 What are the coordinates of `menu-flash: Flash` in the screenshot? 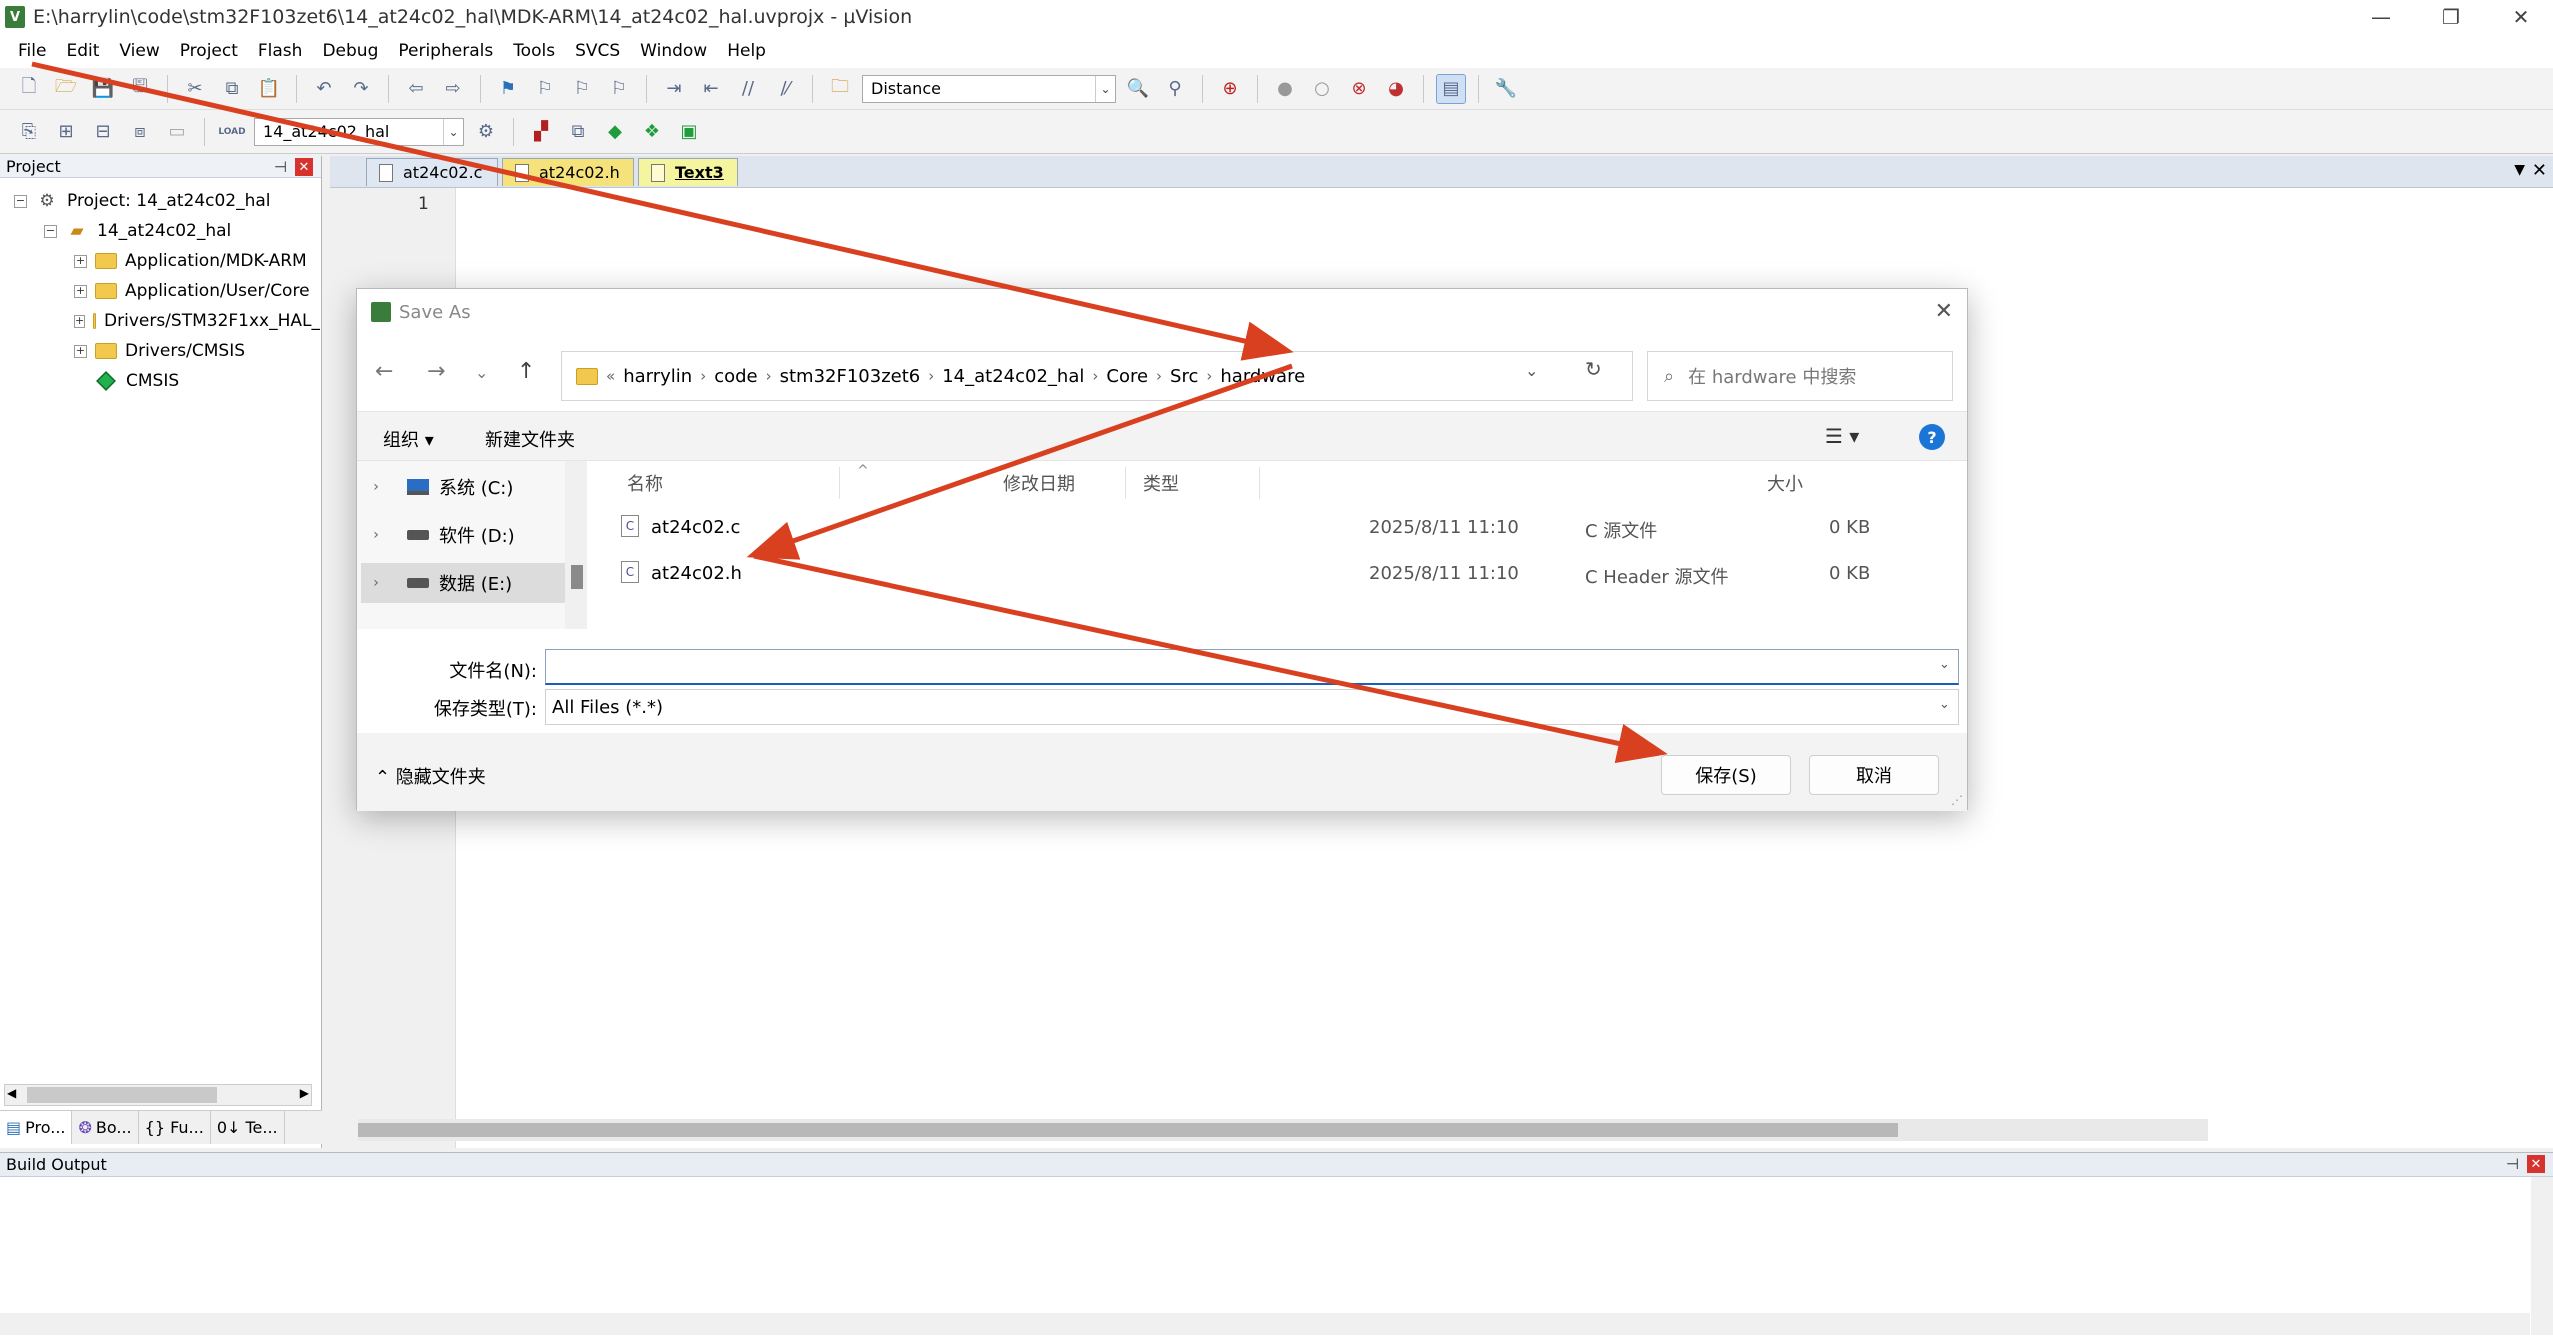 It's located at (280, 51).